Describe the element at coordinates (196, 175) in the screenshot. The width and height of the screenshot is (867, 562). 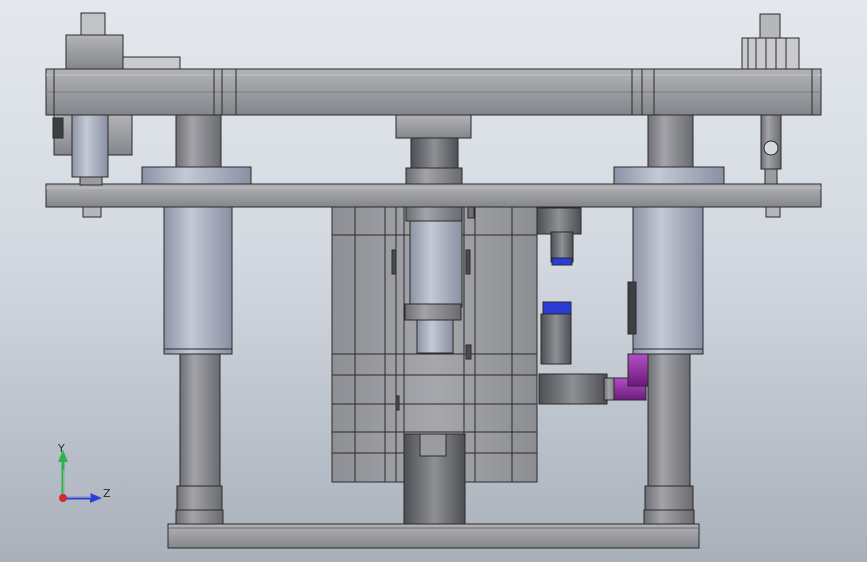
I see `left-flange` at that location.